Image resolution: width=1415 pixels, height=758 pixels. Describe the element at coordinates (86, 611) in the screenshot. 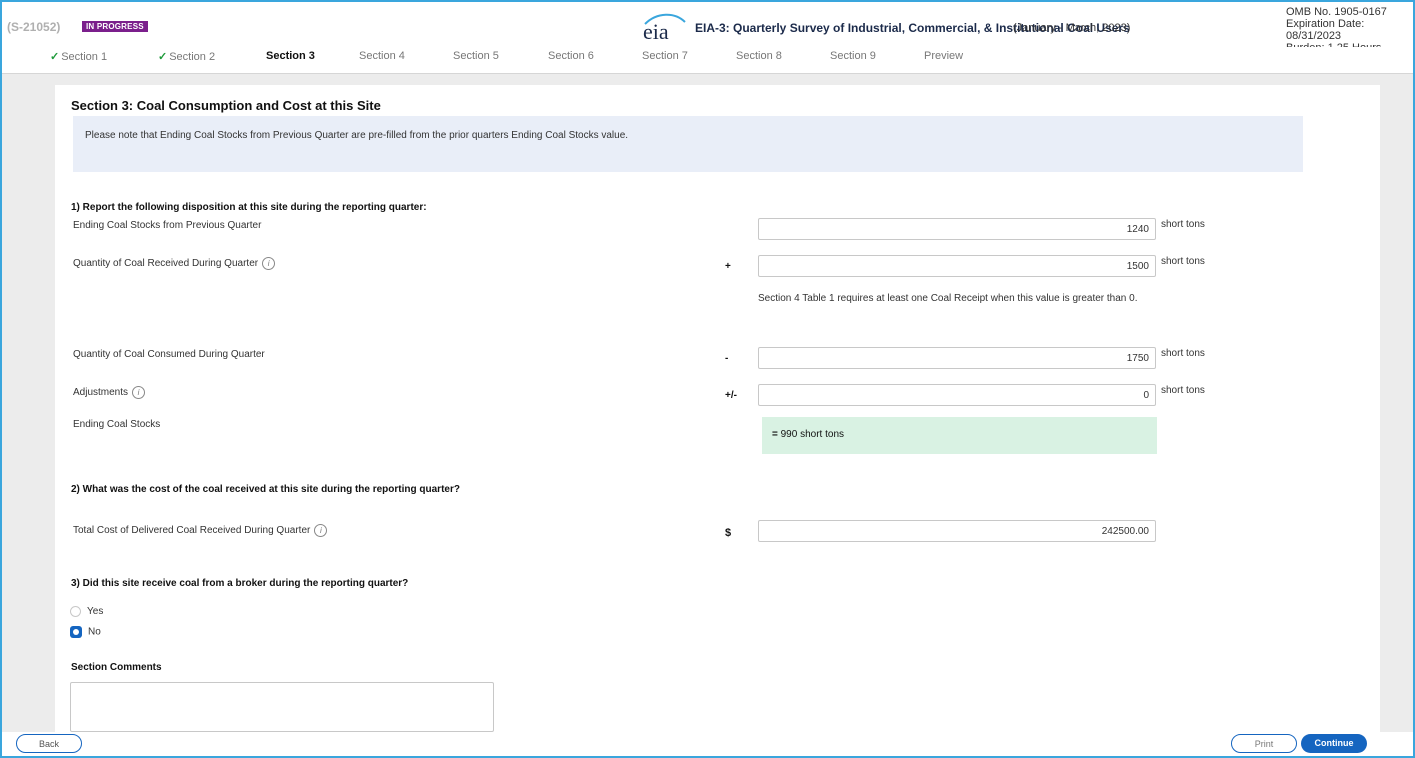

I see `broker-option-yes: Yes` at that location.